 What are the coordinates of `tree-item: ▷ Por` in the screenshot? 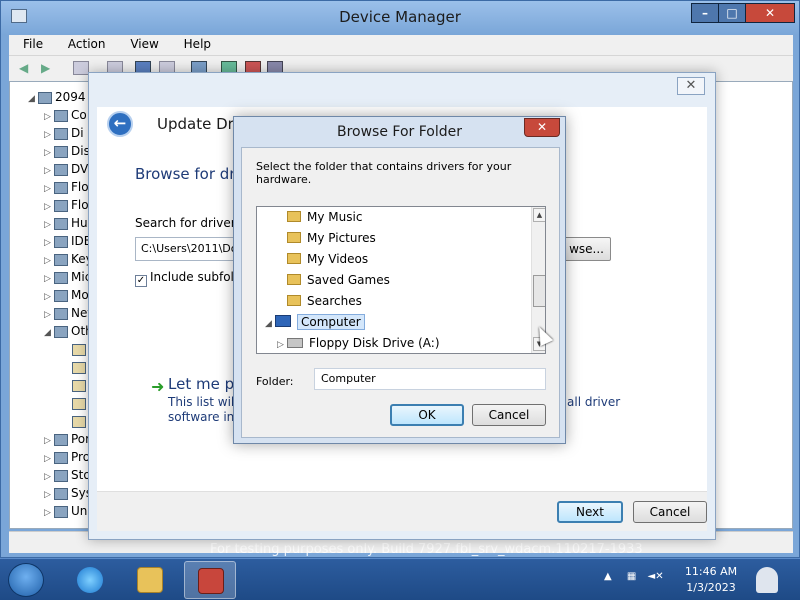 It's located at (67, 439).